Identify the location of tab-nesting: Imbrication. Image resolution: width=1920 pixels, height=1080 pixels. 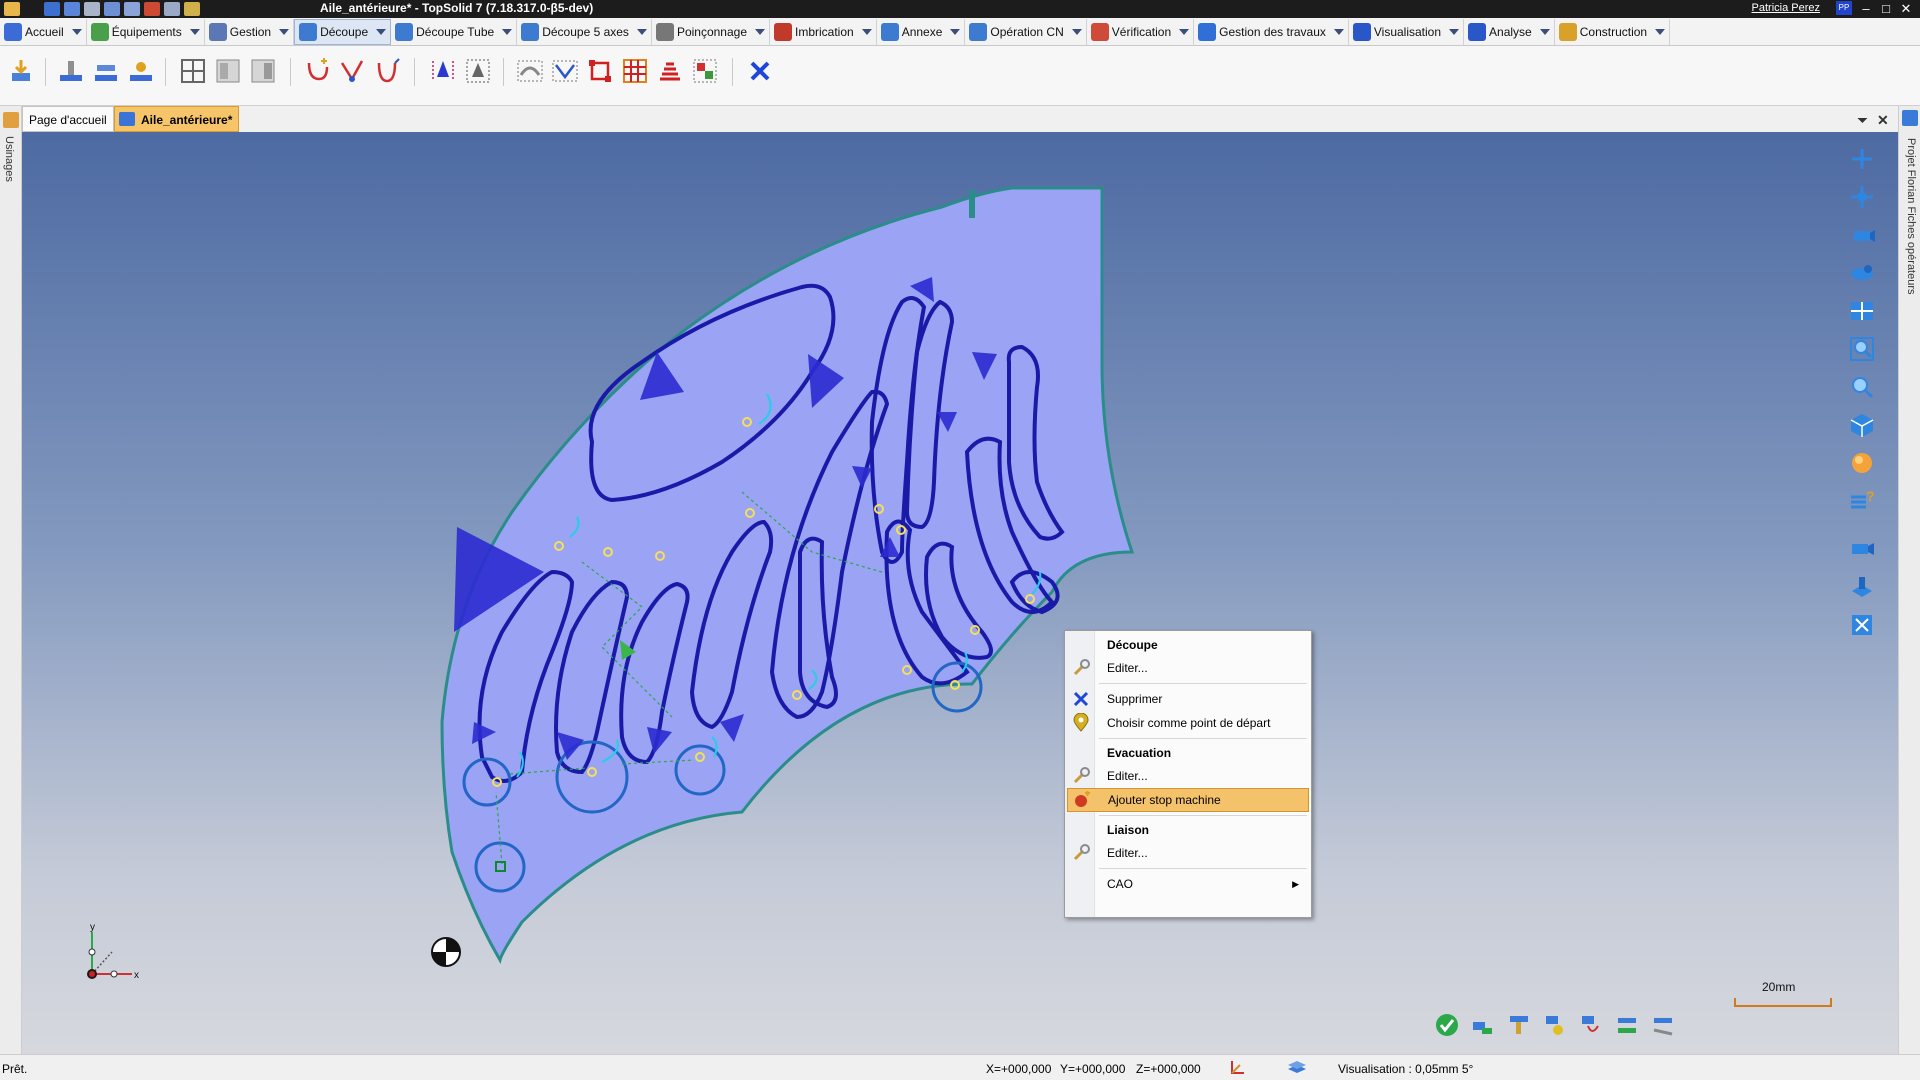
(823, 31).